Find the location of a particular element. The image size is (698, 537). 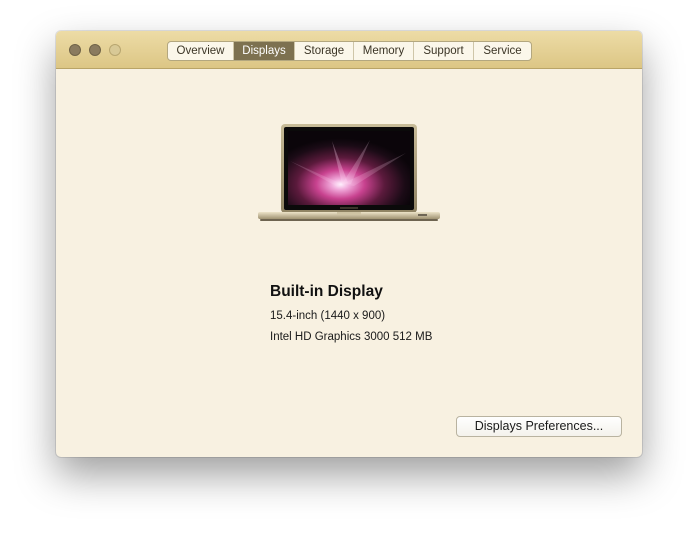

graphics-card-info: Intel HD Graphics 3000 512 MB is located at coordinates (351, 337).